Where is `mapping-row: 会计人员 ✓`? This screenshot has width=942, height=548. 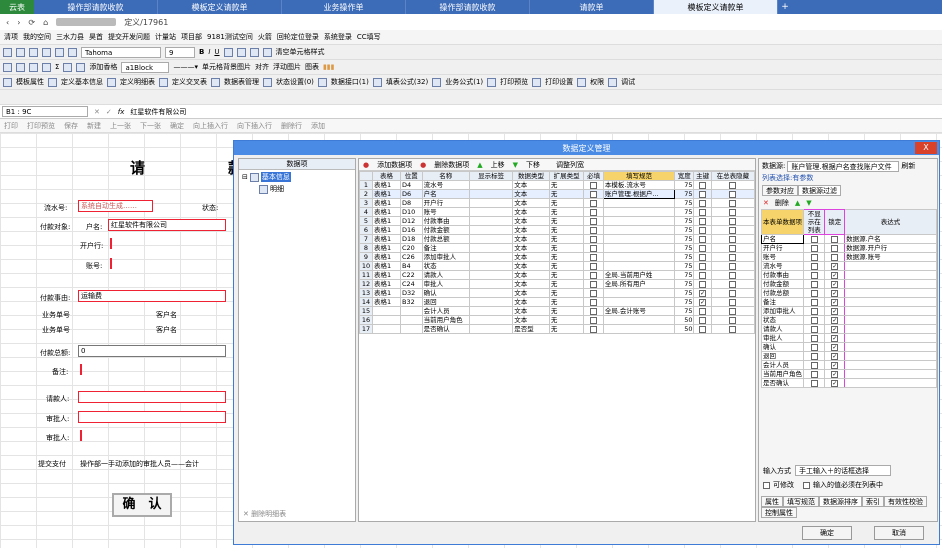
mapping-row: 会计人员 ✓ is located at coordinates (849, 365).